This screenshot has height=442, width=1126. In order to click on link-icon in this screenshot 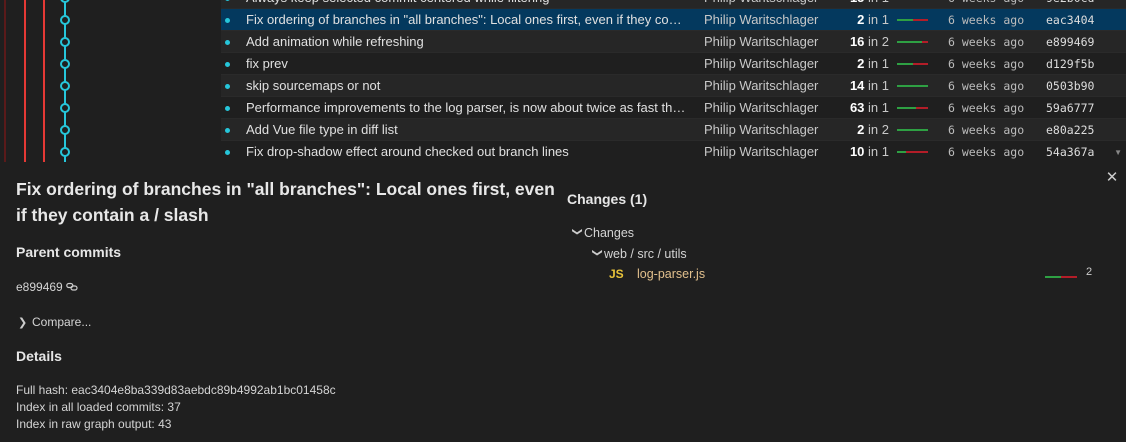, I will do `click(71, 288)`.